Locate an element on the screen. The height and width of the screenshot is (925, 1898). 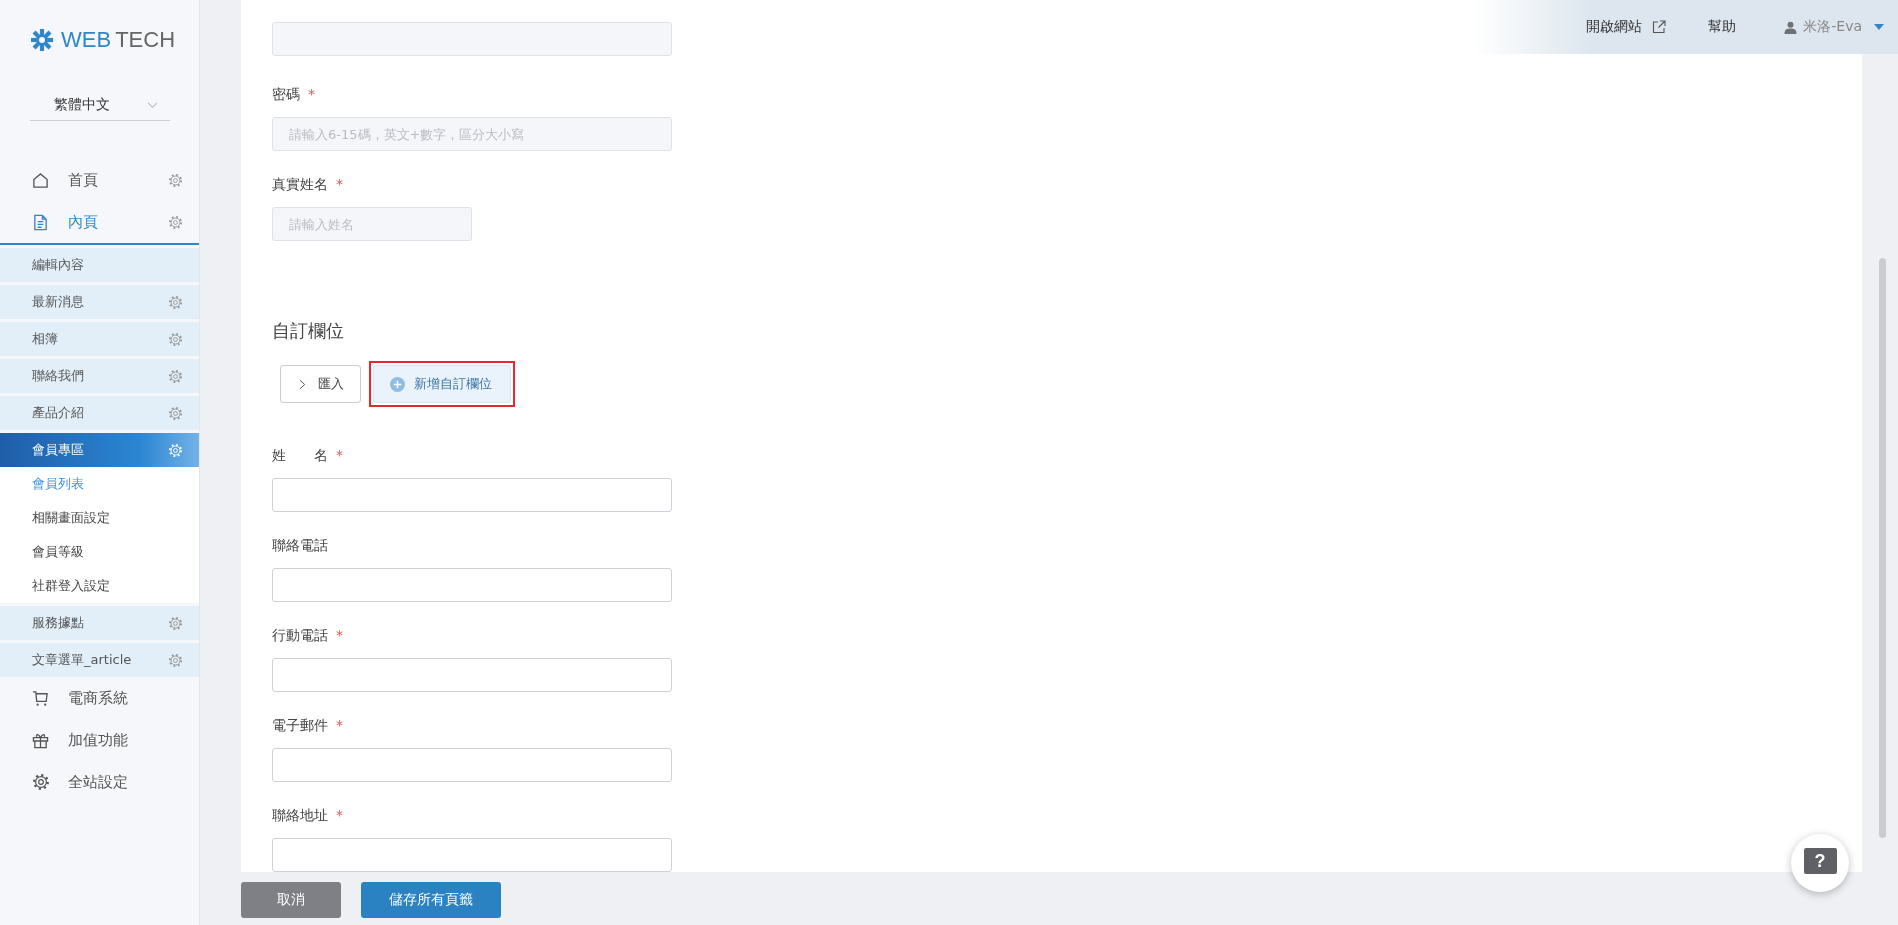
gift-icon is located at coordinates (40, 740).